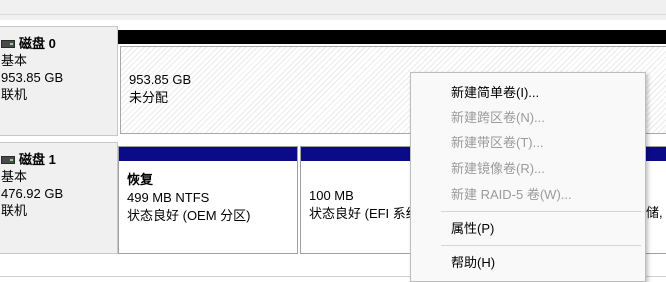  What do you see at coordinates (168, 197) in the screenshot?
I see `recovery-size: 499 MB NTFS` at bounding box center [168, 197].